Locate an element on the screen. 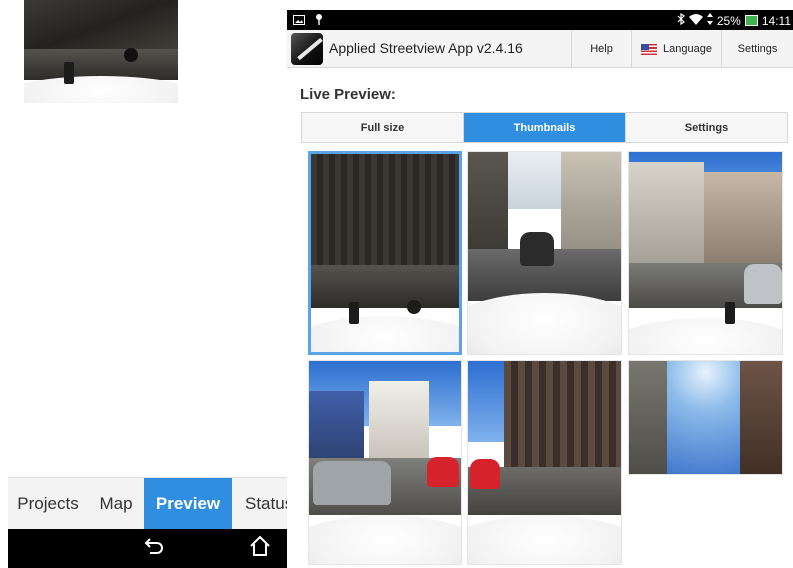 This screenshot has height=568, width=793. tab-status: Status is located at coordinates (259, 503).